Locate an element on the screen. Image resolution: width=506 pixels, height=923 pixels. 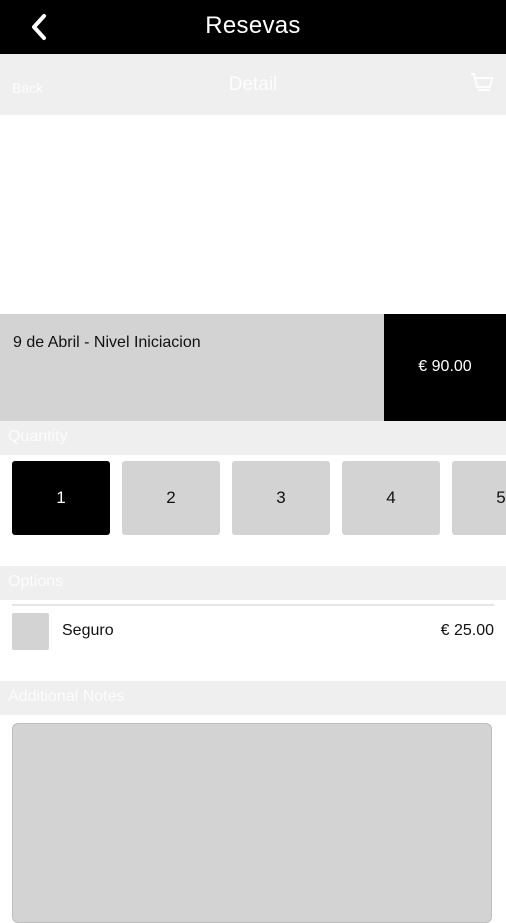
notes-section-header: Additional Notes is located at coordinates (253, 698).